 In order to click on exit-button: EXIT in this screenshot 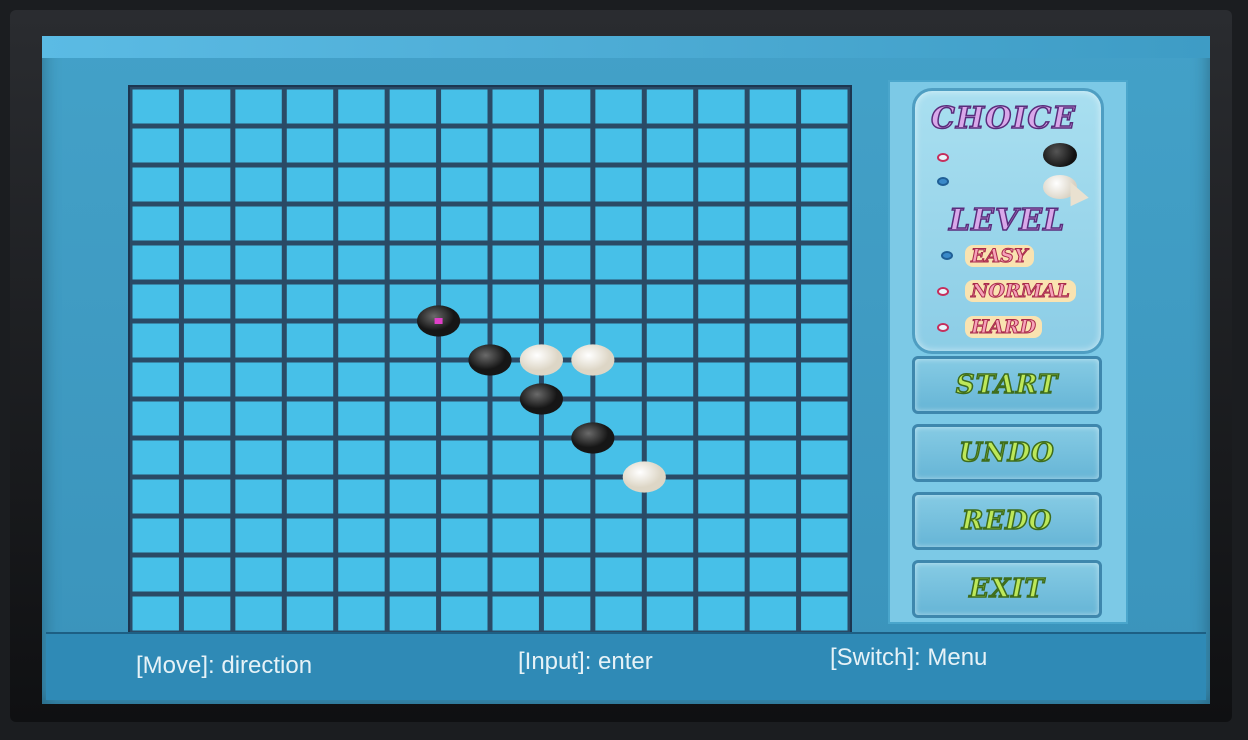, I will do `click(1007, 589)`.